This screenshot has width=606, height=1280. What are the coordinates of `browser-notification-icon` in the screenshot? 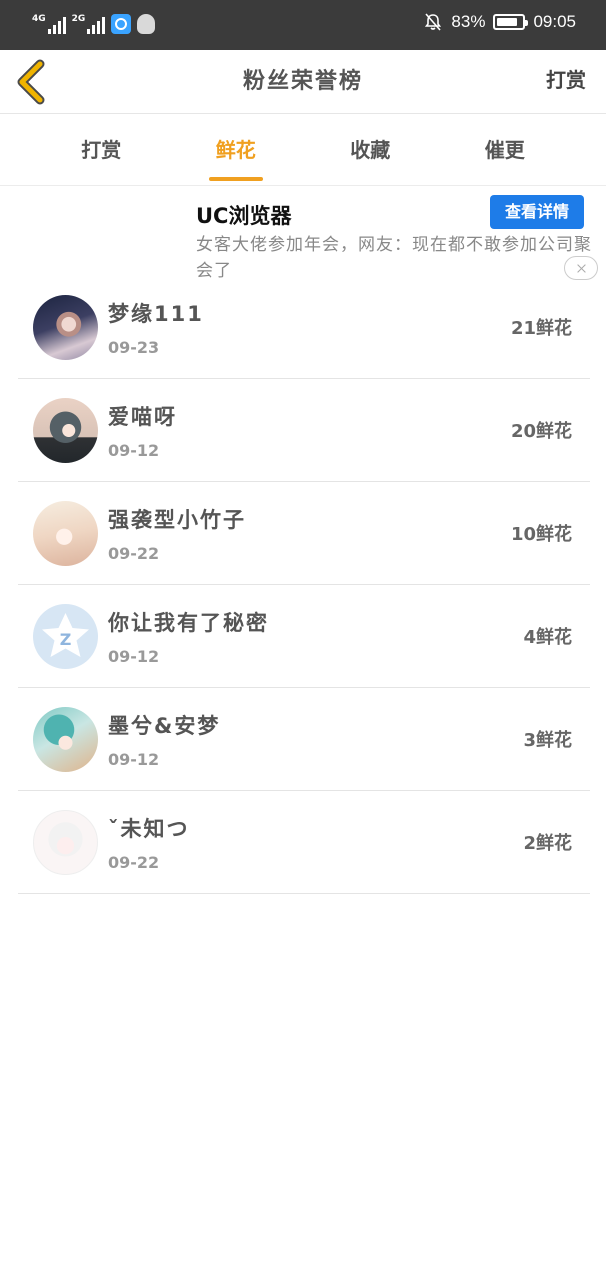 It's located at (121, 24).